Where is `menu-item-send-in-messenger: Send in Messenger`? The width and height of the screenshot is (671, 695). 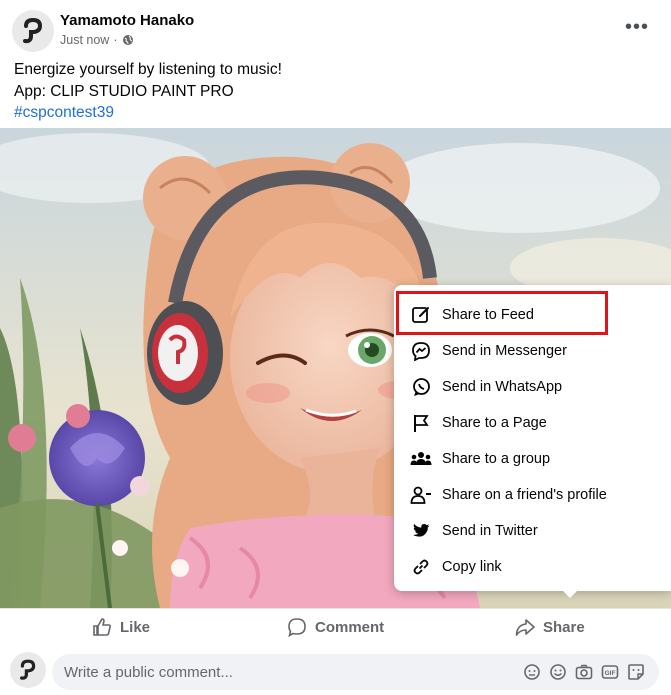 menu-item-send-in-messenger: Send in Messenger is located at coordinates (532, 351).